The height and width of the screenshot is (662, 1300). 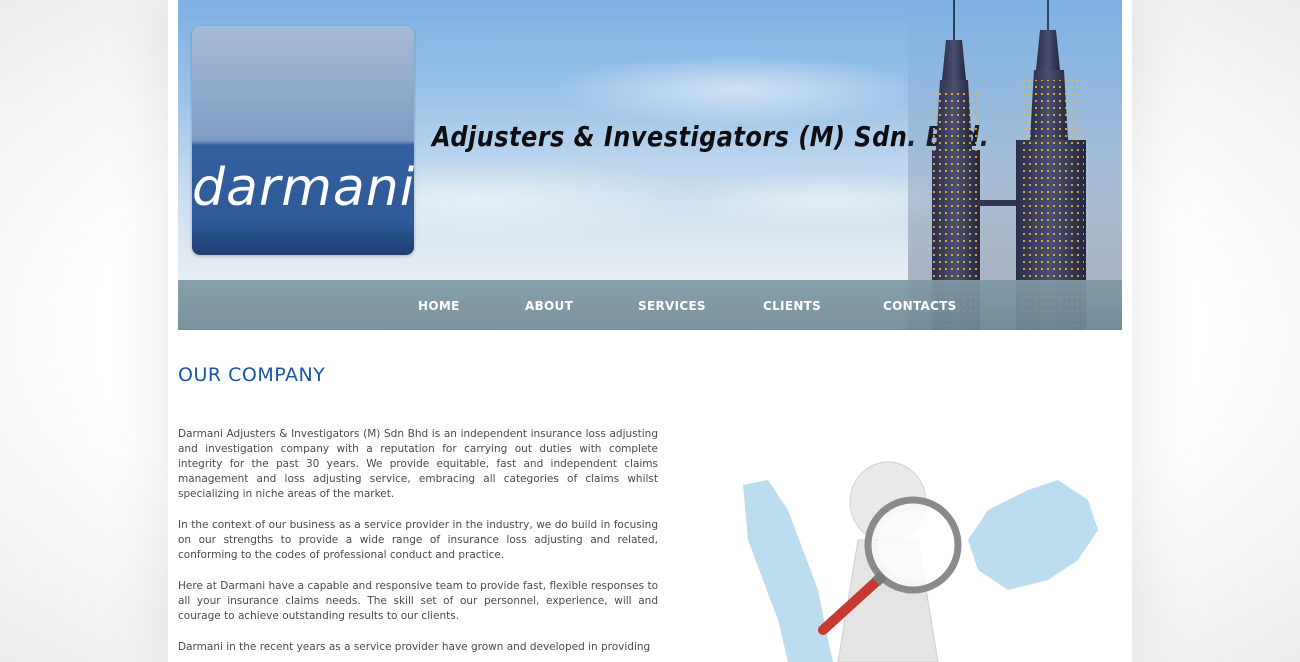 What do you see at coordinates (303, 188) in the screenshot?
I see `logo-text: darmani` at bounding box center [303, 188].